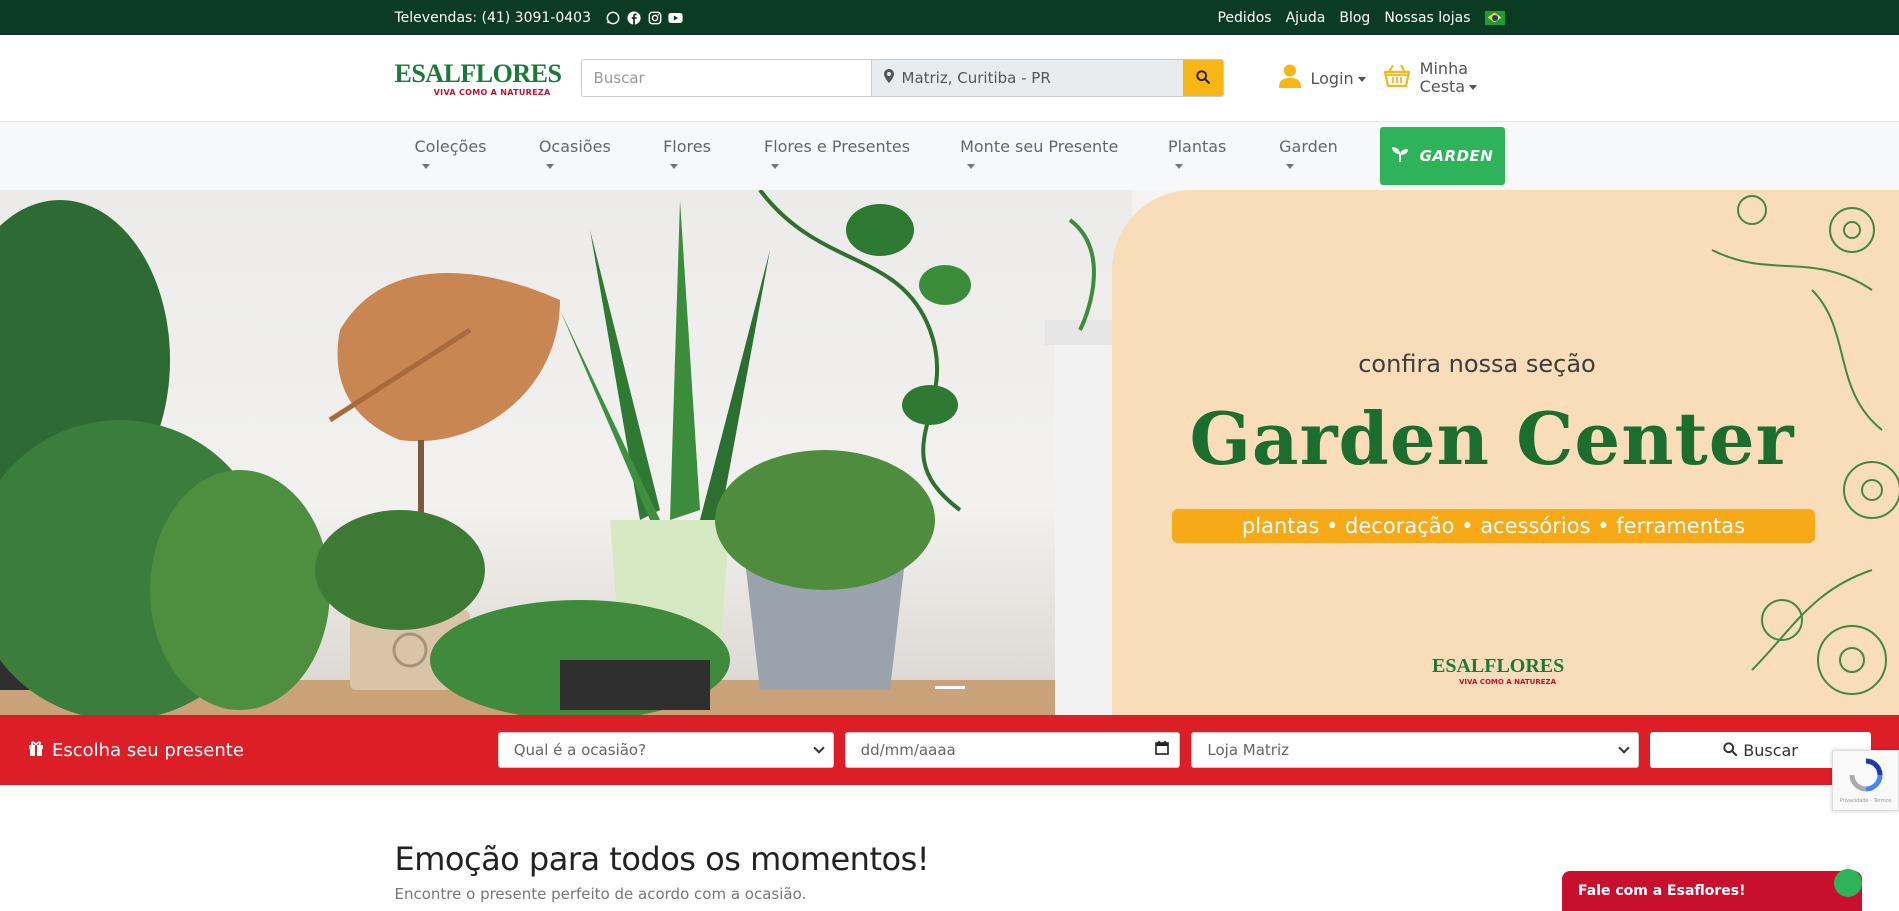  Describe the element at coordinates (662, 859) in the screenshot. I see `section-title: Emoção para todos os momentos!` at that location.